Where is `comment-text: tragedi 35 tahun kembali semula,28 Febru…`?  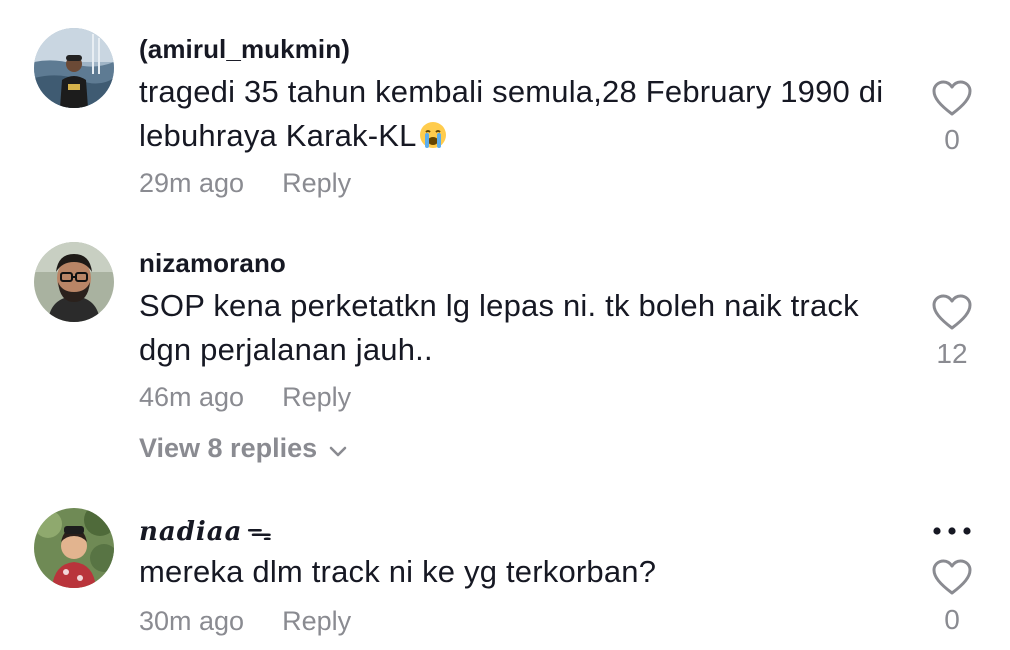 comment-text: tragedi 35 tahun kembali semula,28 Febru… is located at coordinates (524, 116).